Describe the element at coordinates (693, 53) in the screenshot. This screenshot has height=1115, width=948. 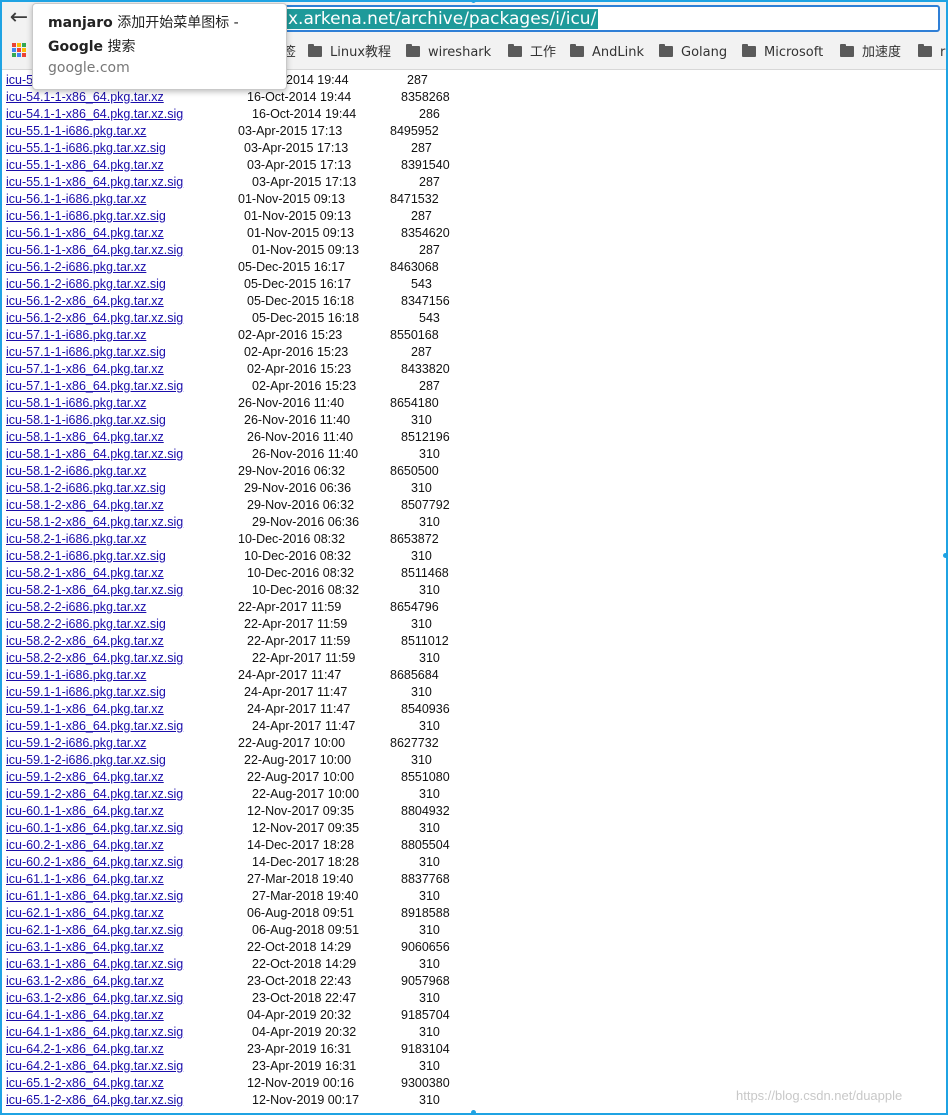
I see `bookmark-item: Golang` at that location.